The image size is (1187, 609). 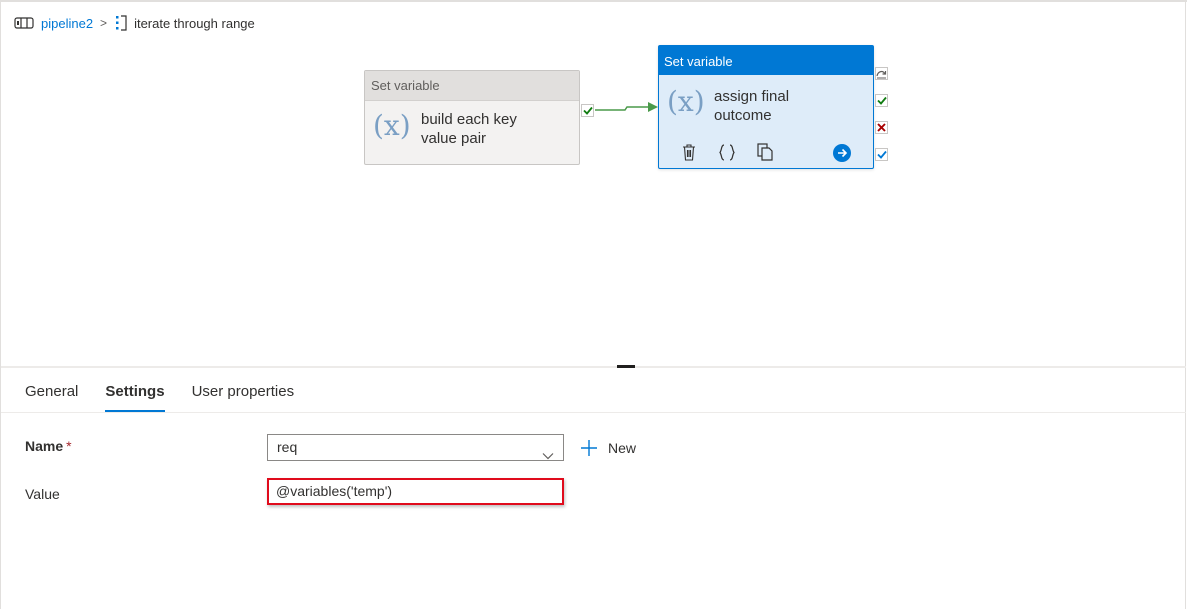 What do you see at coordinates (469, 129) in the screenshot?
I see `node-title: build each key value pair` at bounding box center [469, 129].